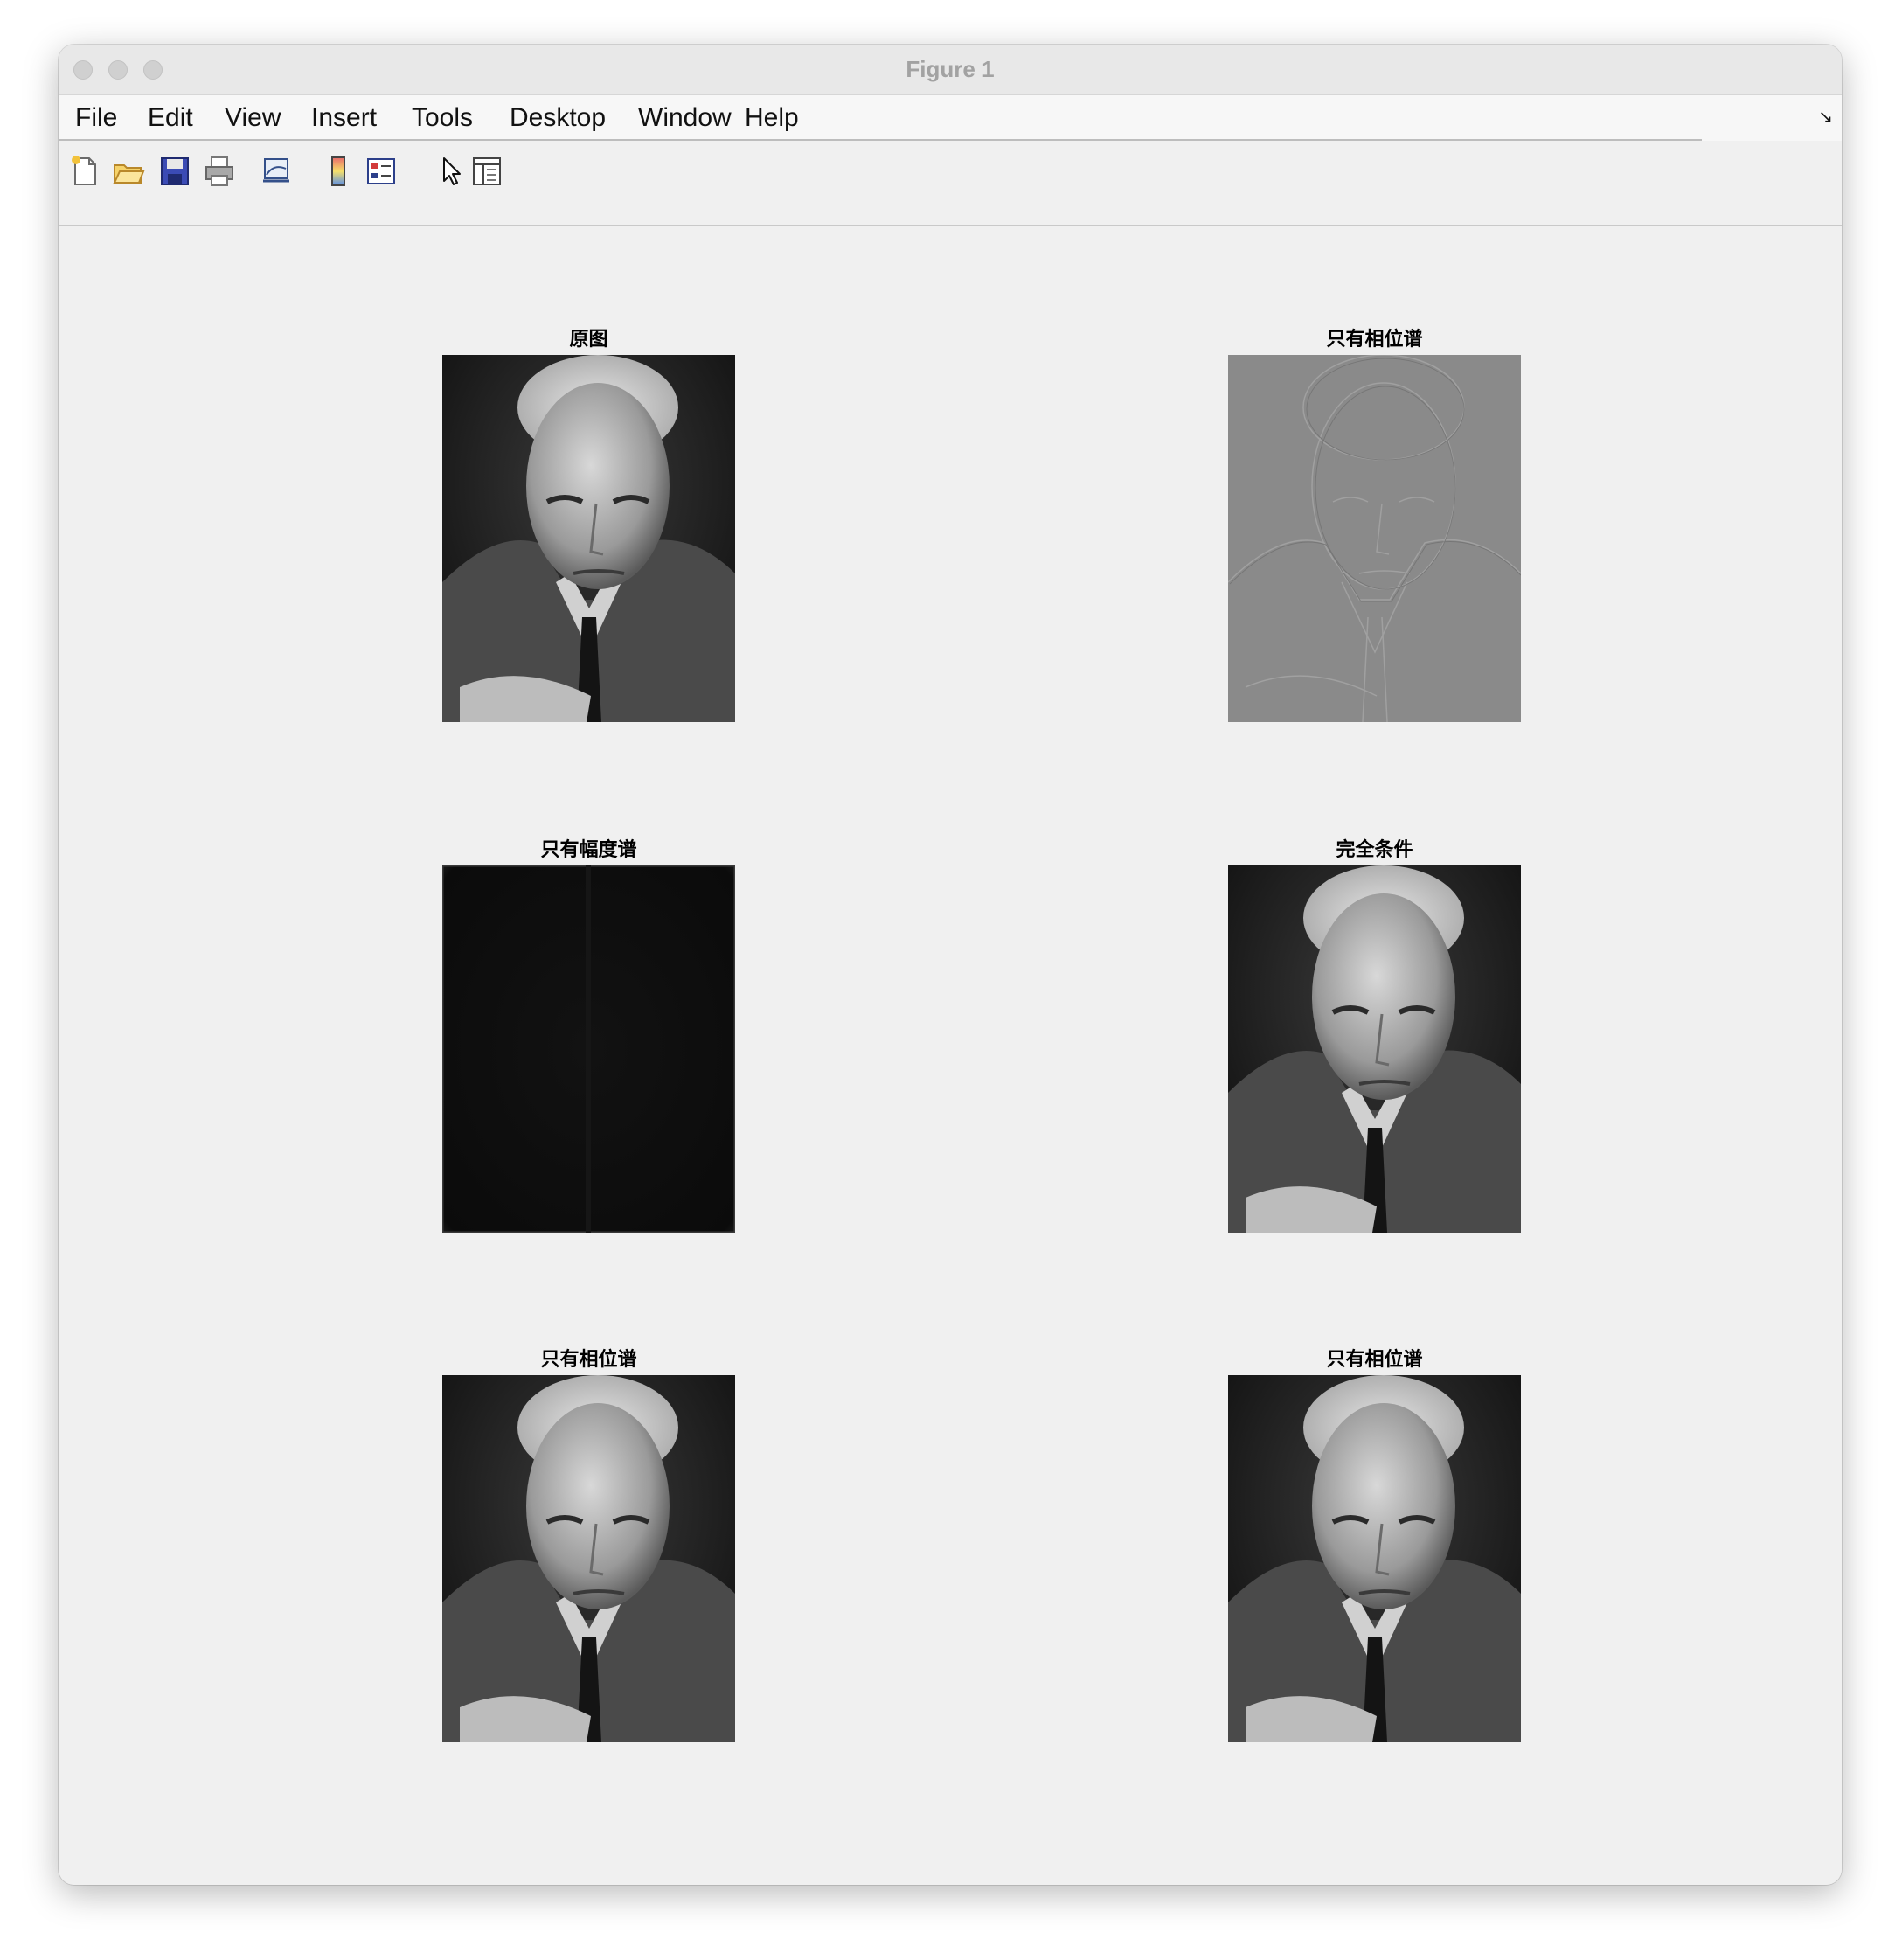 Image resolution: width=1902 pixels, height=1960 pixels. Describe the element at coordinates (588, 538) in the screenshot. I see `subplot-image-original` at that location.